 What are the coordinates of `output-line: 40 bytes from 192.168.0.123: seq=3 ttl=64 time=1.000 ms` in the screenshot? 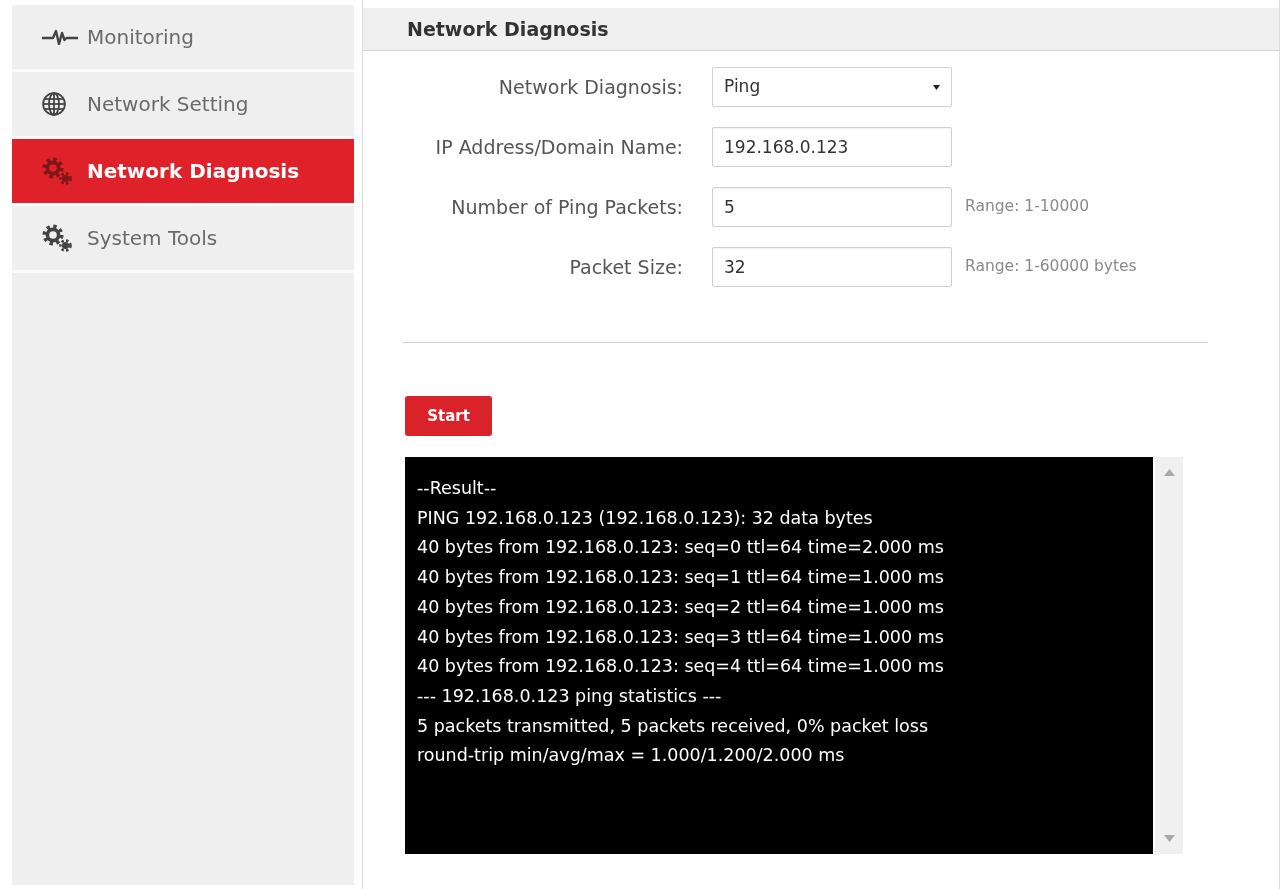 It's located at (681, 637).